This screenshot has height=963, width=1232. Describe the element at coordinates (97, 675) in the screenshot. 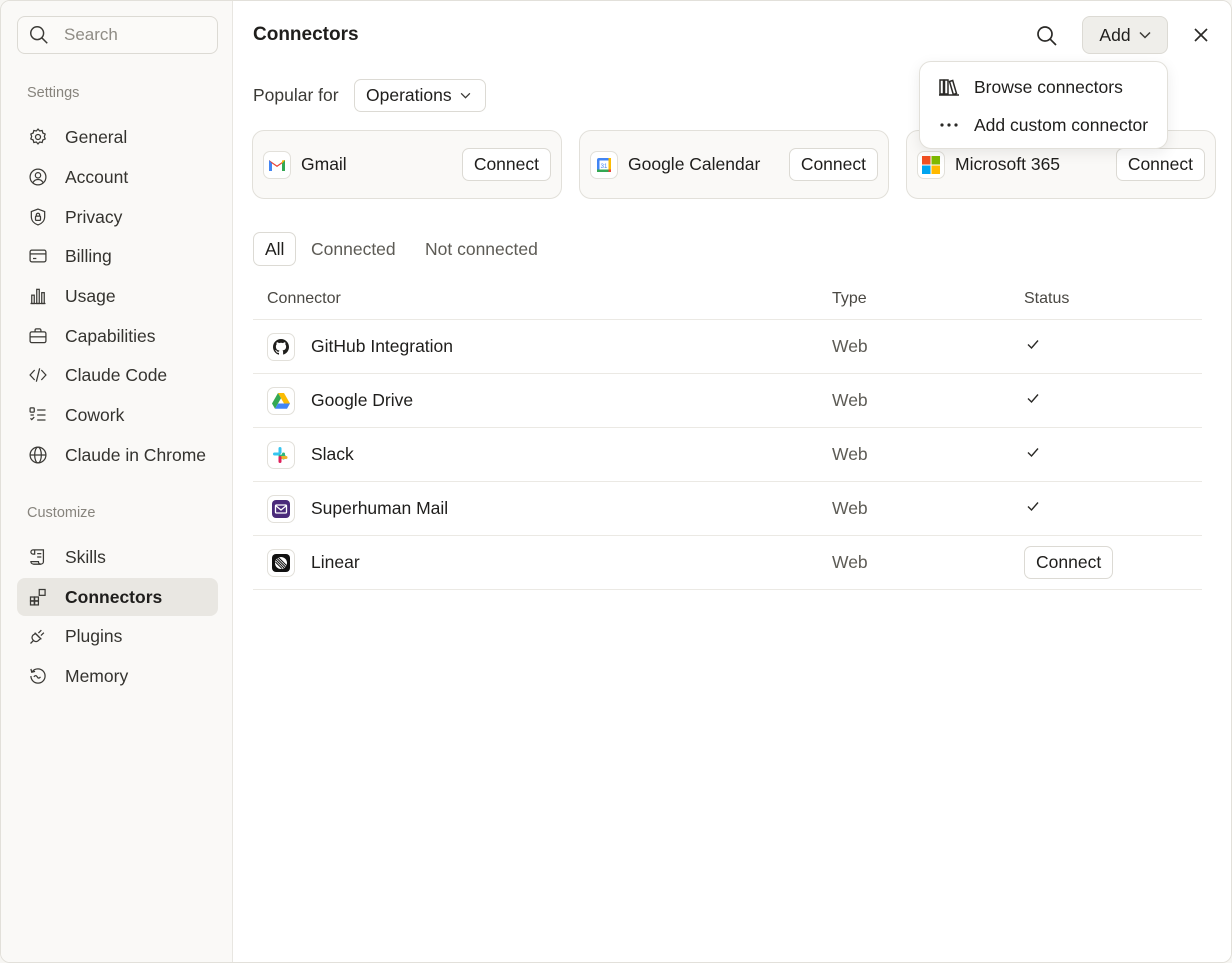

I see `sidebar-item-label: Memory` at that location.